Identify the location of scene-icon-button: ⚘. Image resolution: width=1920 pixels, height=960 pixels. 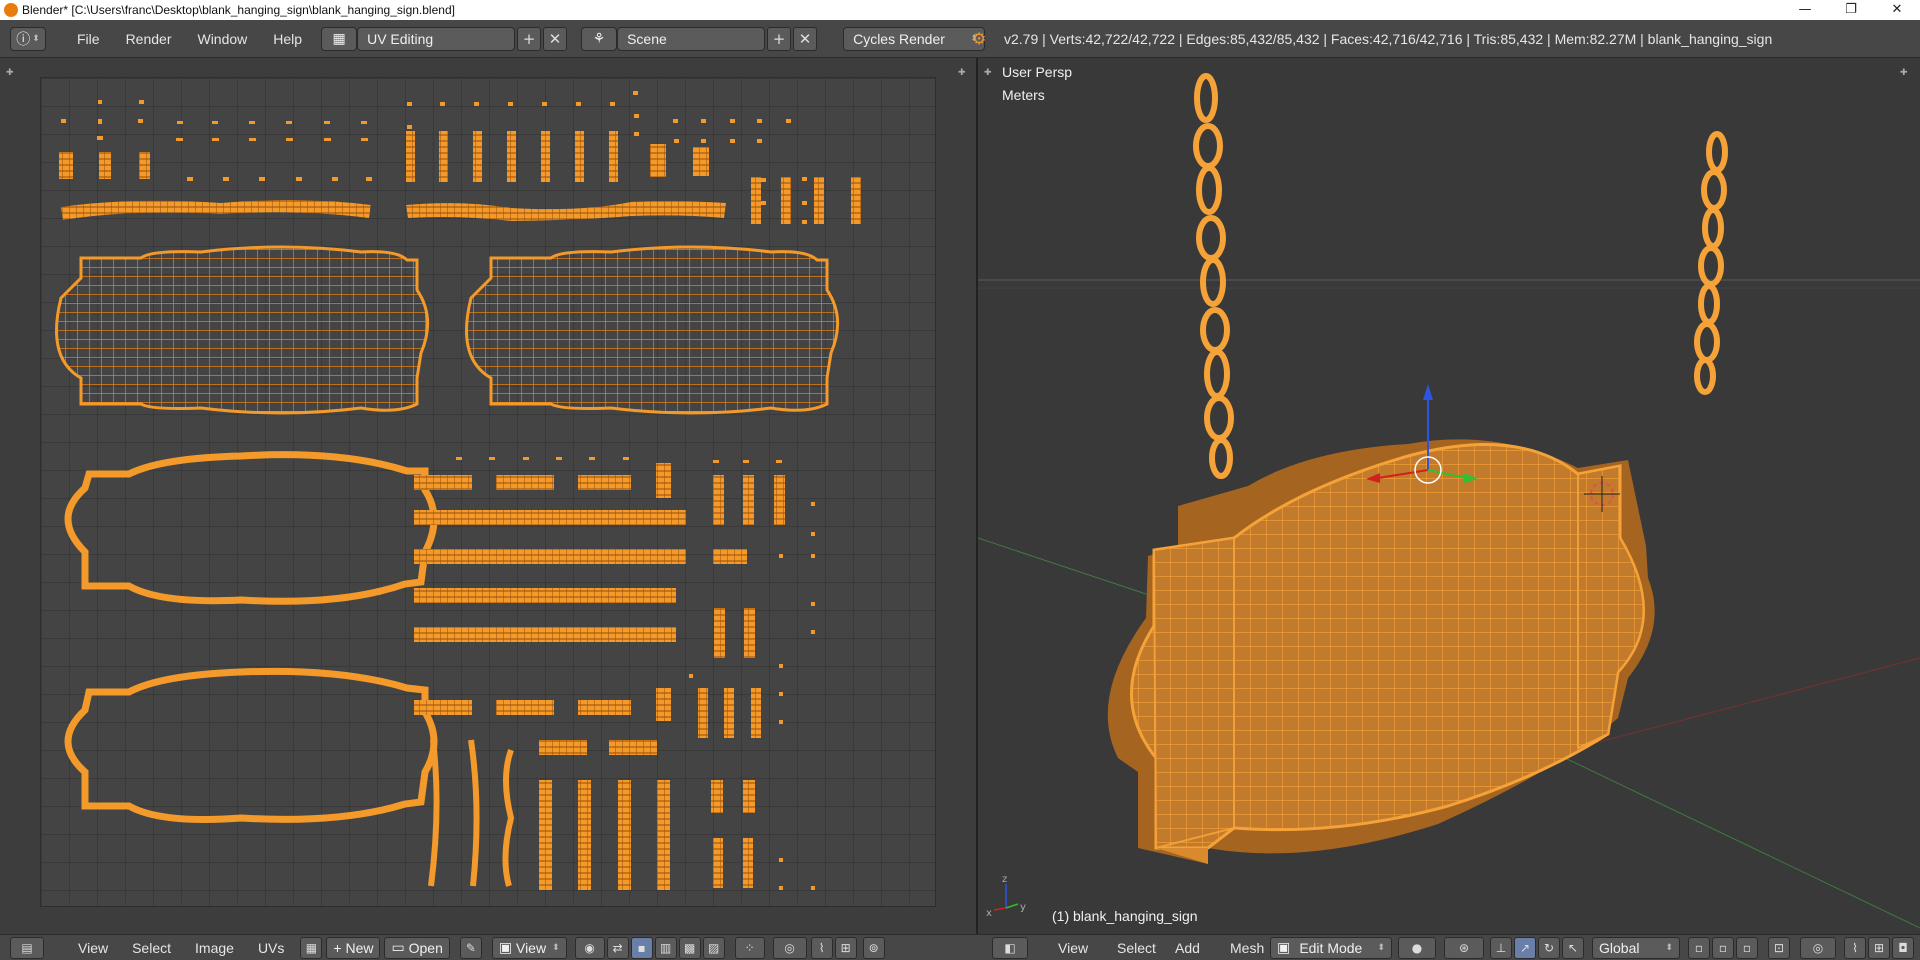
(599, 38).